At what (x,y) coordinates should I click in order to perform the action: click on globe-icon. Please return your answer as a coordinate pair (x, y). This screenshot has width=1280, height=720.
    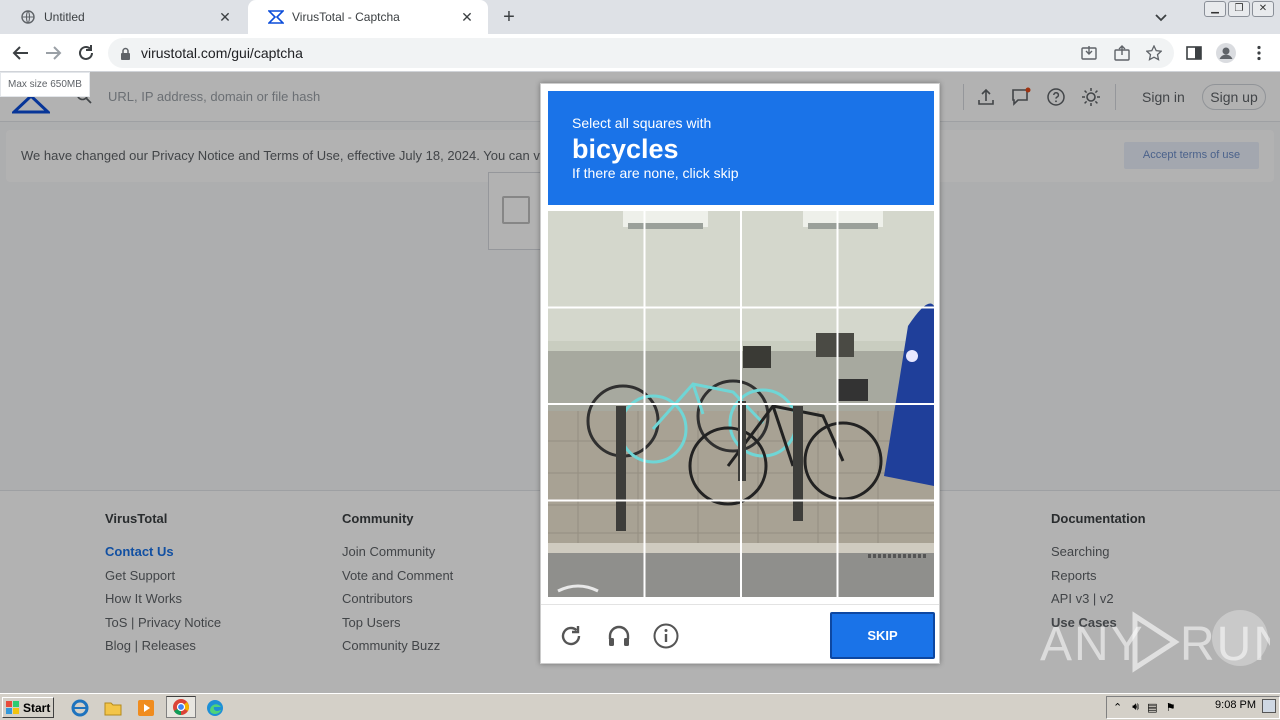
    Looking at the image, I should click on (28, 17).